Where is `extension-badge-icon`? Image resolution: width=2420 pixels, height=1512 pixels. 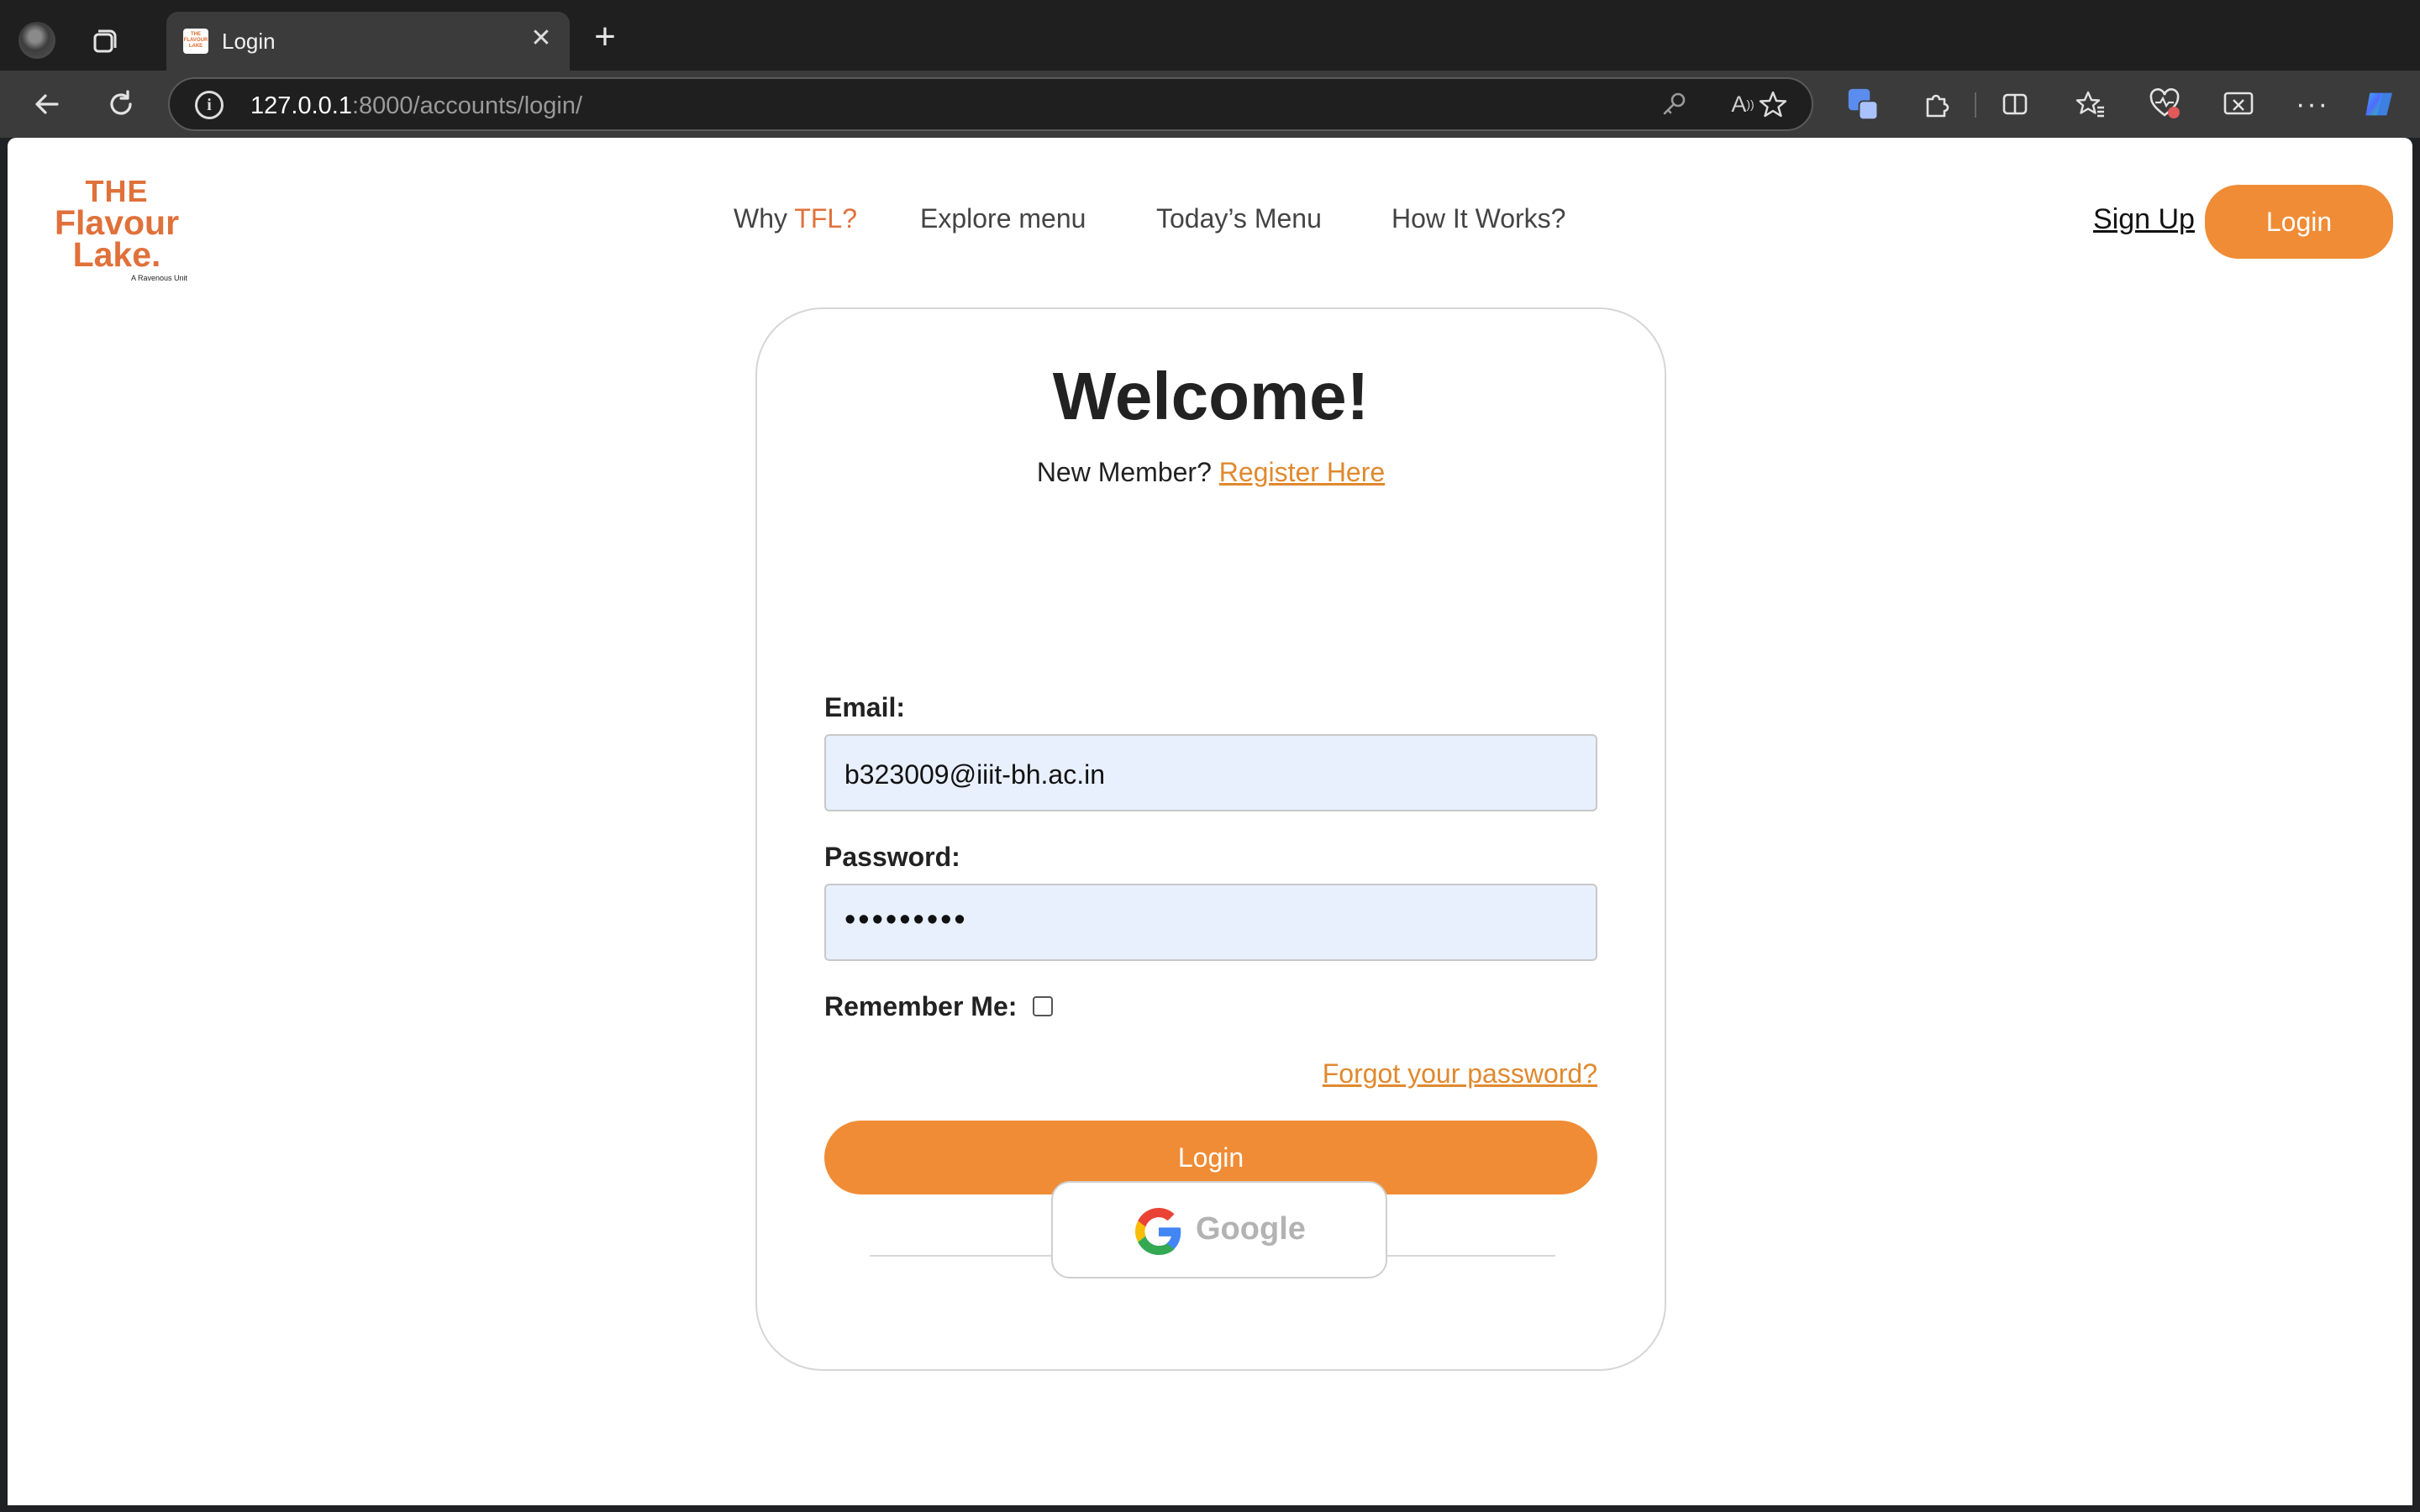
extension-badge-icon is located at coordinates (1864, 104).